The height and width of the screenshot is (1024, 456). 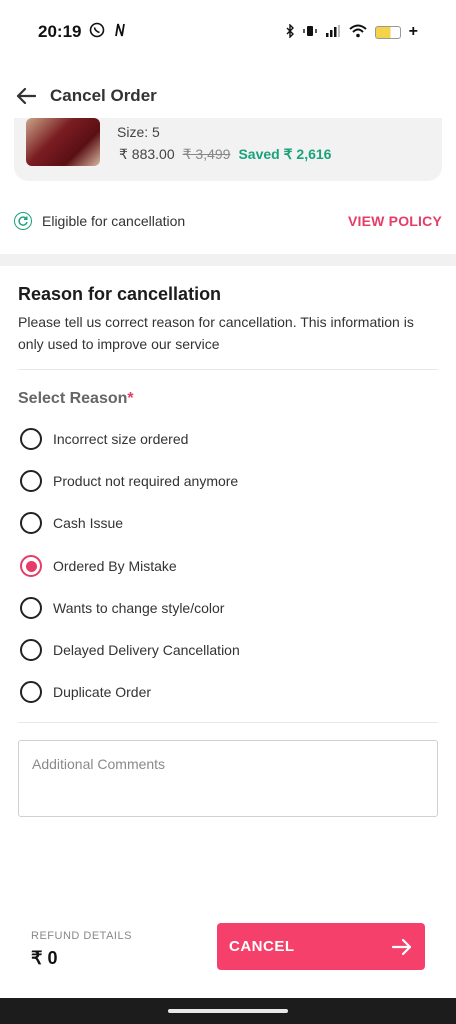 I want to click on status-bar: 20:19 +, so click(x=228, y=32).